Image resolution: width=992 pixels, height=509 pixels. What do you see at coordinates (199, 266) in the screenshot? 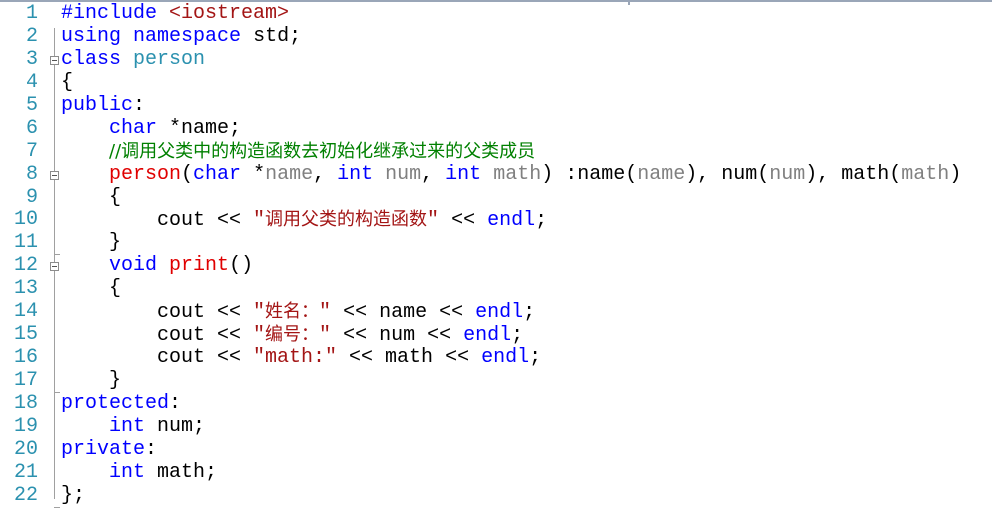
I see `token-fn: print` at bounding box center [199, 266].